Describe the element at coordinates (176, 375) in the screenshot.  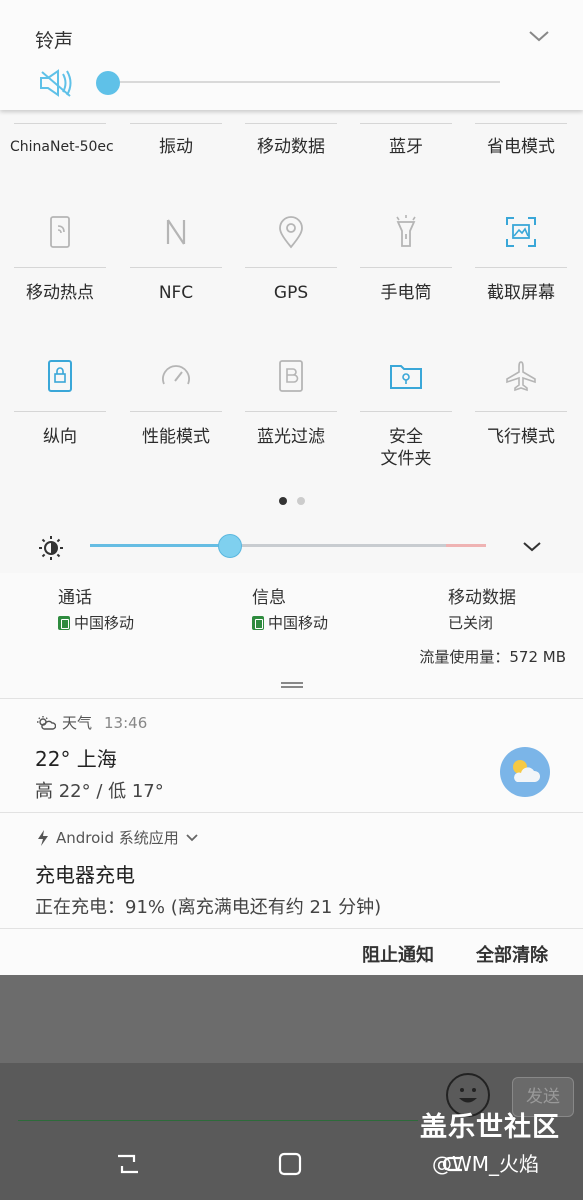
I see `speedometer-icon` at that location.